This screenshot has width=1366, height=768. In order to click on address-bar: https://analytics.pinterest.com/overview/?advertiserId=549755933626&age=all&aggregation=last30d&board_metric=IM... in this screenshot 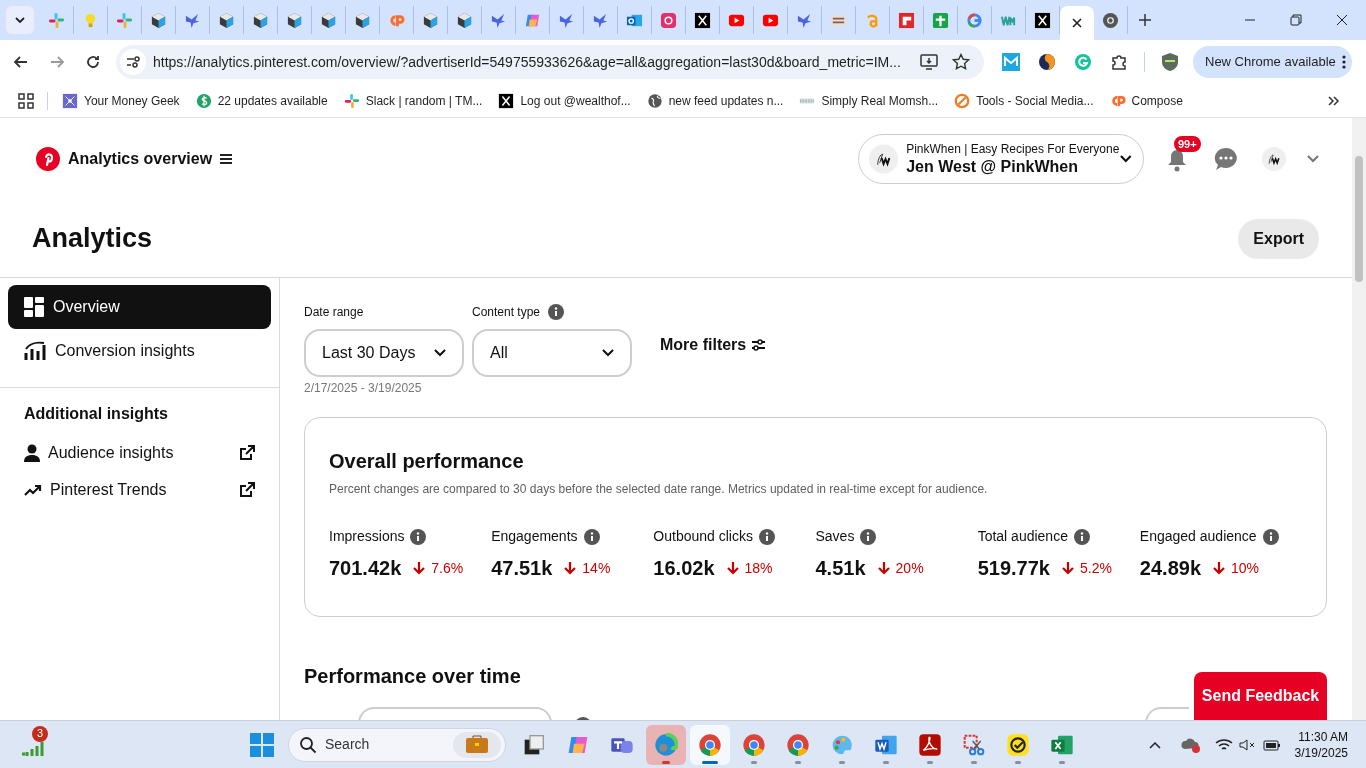, I will do `click(550, 62)`.